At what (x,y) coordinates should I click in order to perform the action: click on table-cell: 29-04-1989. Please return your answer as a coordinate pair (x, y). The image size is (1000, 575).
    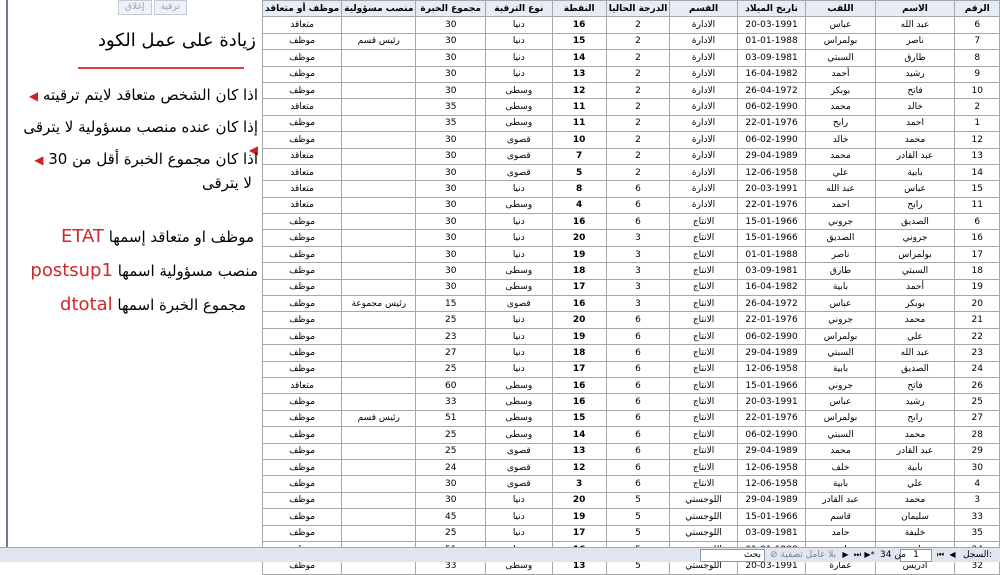
    Looking at the image, I should click on (771, 156).